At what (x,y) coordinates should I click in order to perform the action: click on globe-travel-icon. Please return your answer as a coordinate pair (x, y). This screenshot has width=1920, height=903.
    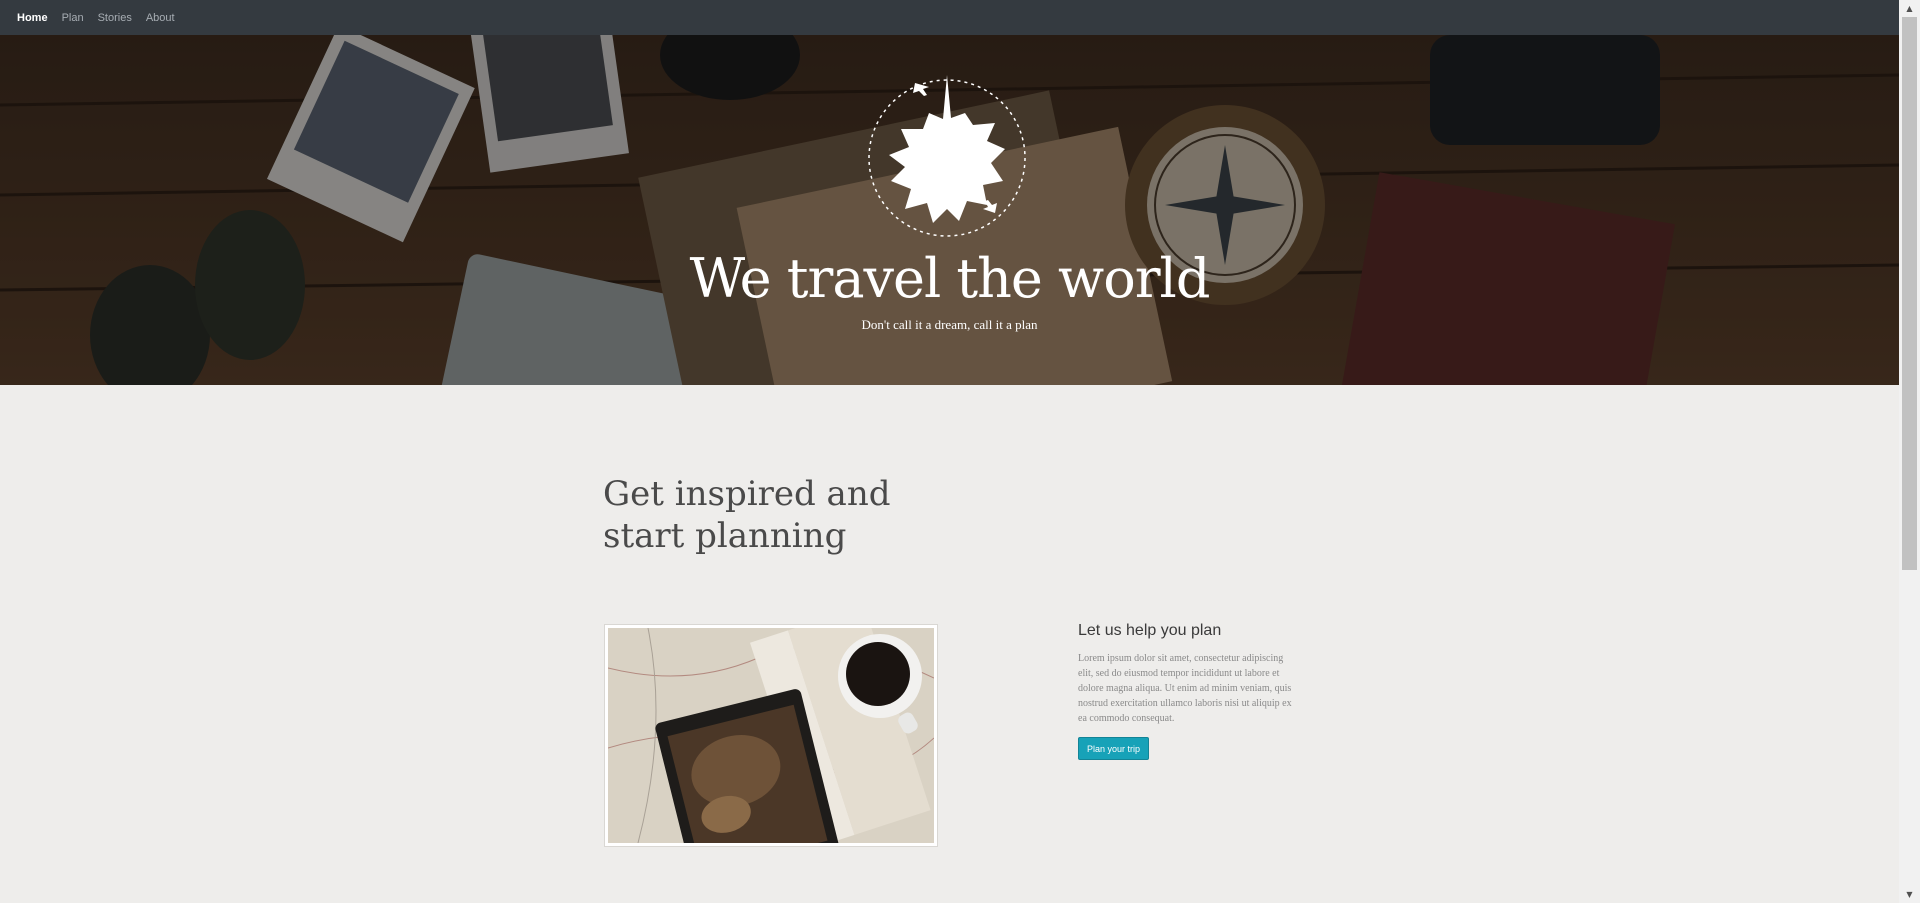
    Looking at the image, I should click on (947, 156).